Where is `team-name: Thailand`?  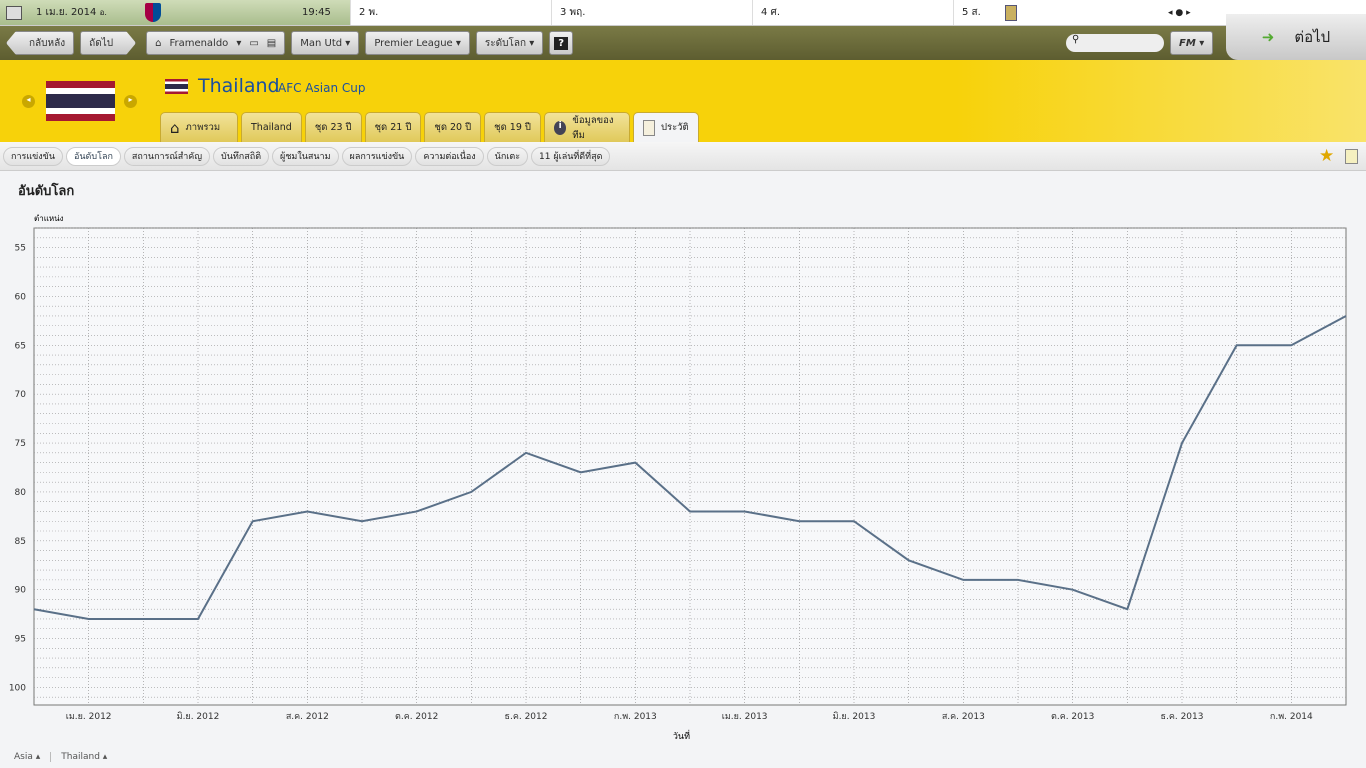
team-name: Thailand is located at coordinates (239, 86).